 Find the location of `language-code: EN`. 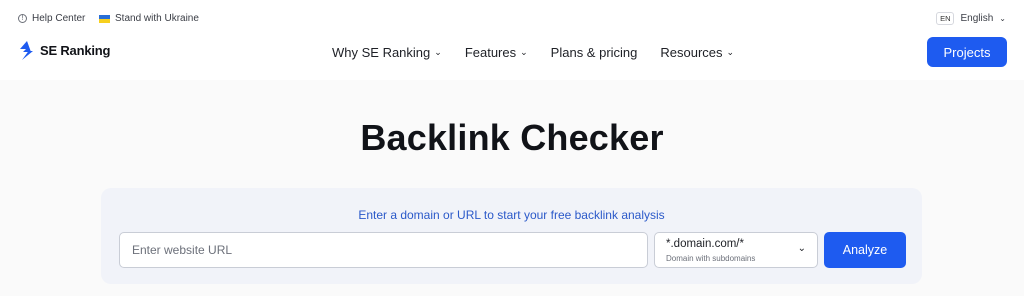

language-code: EN is located at coordinates (945, 18).